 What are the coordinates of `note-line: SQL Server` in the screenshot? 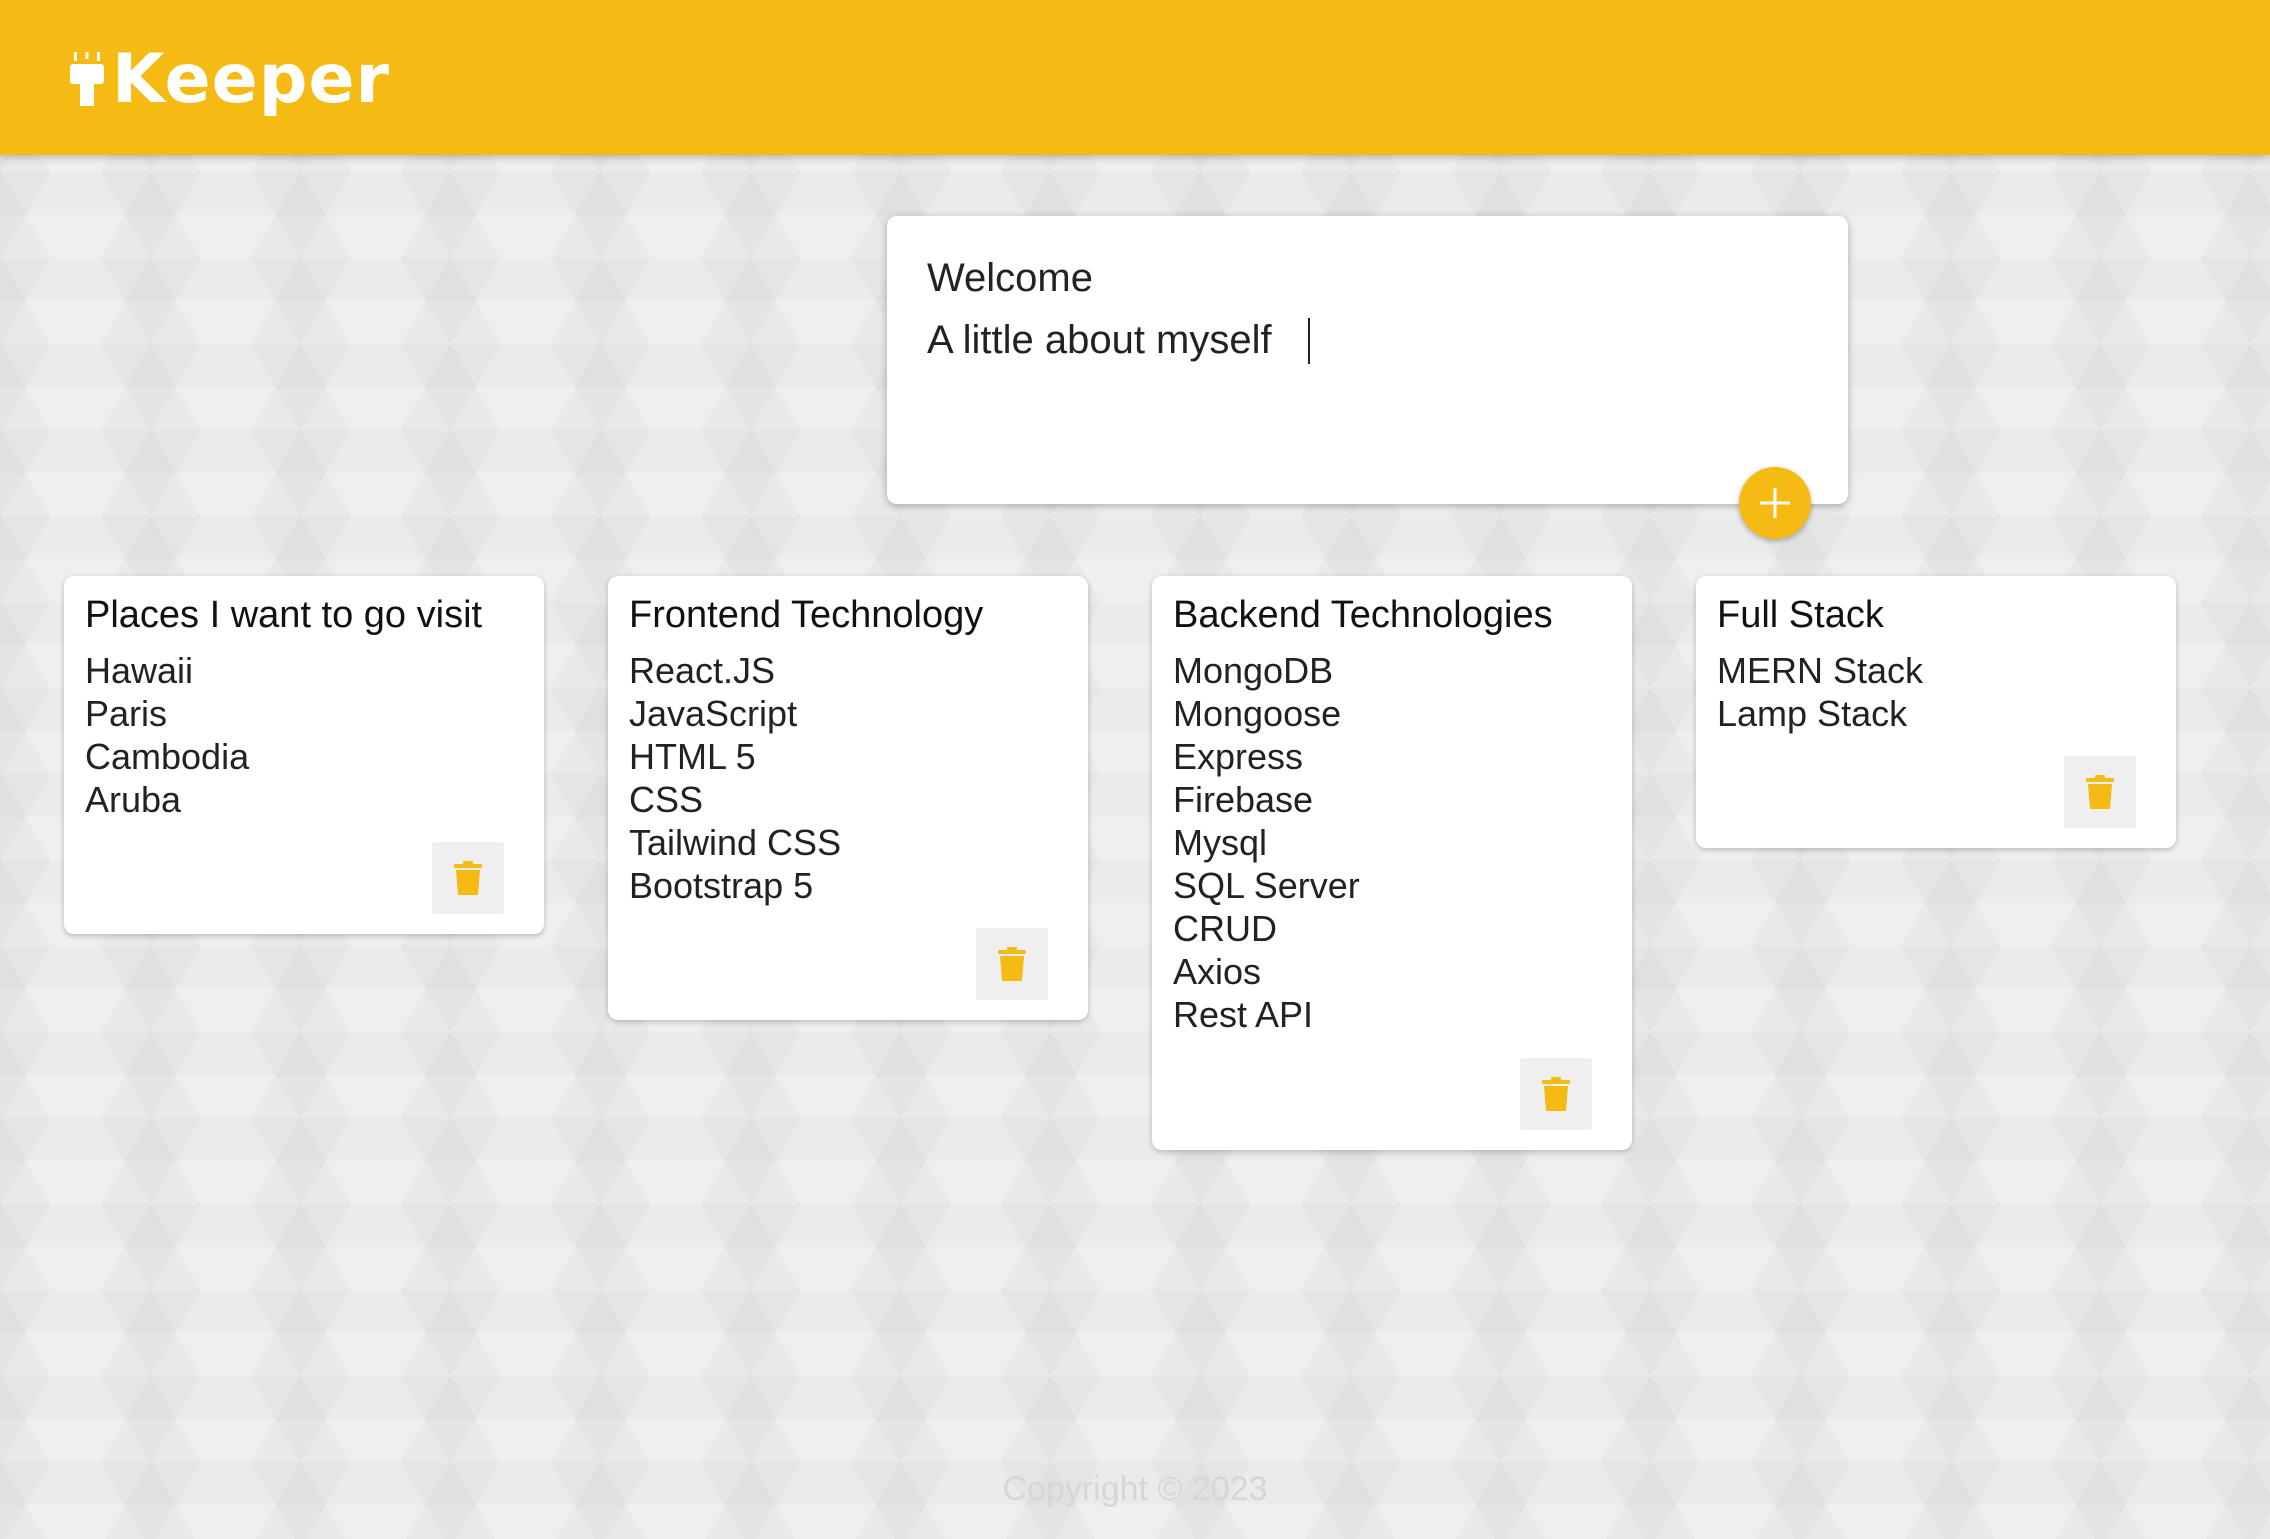 It's located at (1266, 885).